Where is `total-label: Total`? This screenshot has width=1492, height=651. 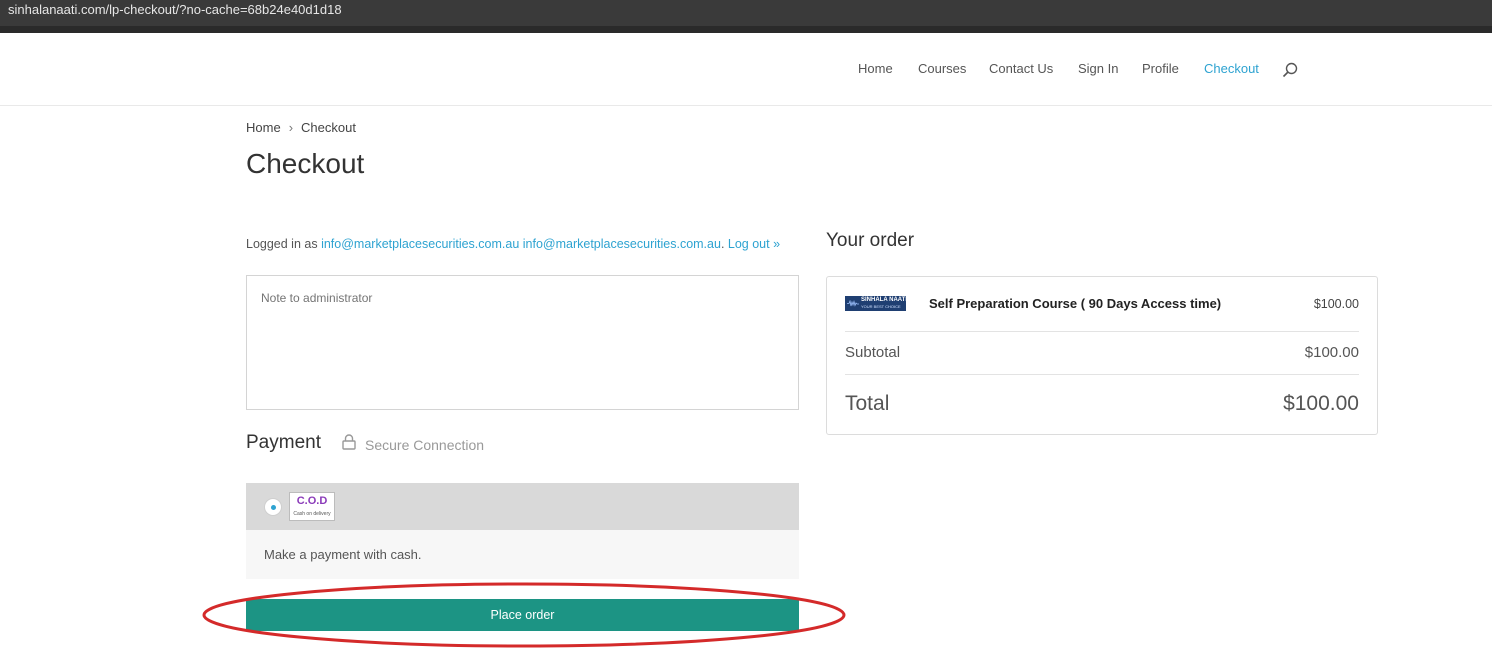 total-label: Total is located at coordinates (867, 403).